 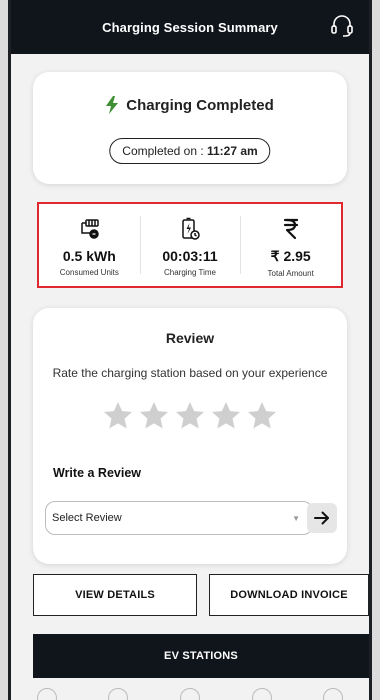 I want to click on charger-plug-icon, so click(x=90, y=229).